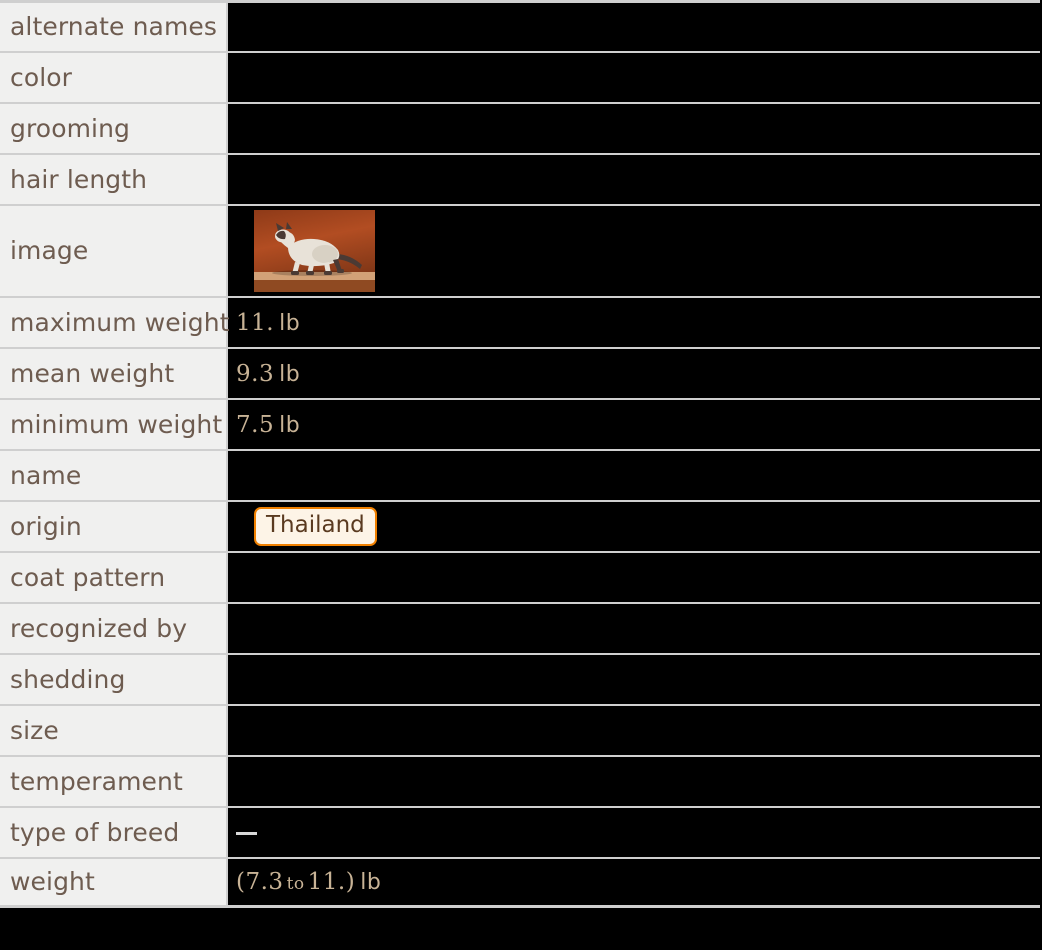 Image resolution: width=1042 pixels, height=950 pixels. I want to click on quantity-value: 11. lb, so click(268, 323).